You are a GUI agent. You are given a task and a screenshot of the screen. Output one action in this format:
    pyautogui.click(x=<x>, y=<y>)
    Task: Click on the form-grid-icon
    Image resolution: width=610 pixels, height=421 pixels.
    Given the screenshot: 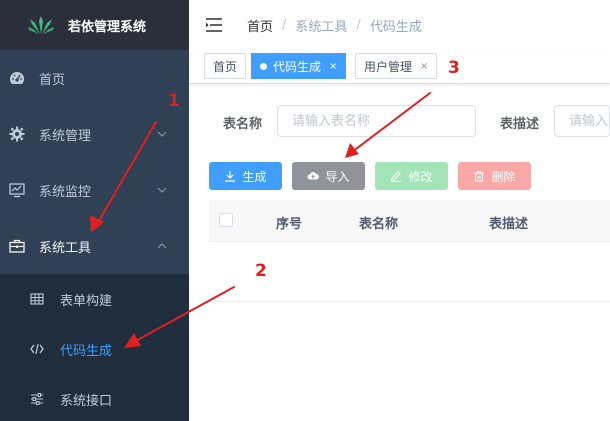 What is the action you would take?
    pyautogui.click(x=37, y=299)
    